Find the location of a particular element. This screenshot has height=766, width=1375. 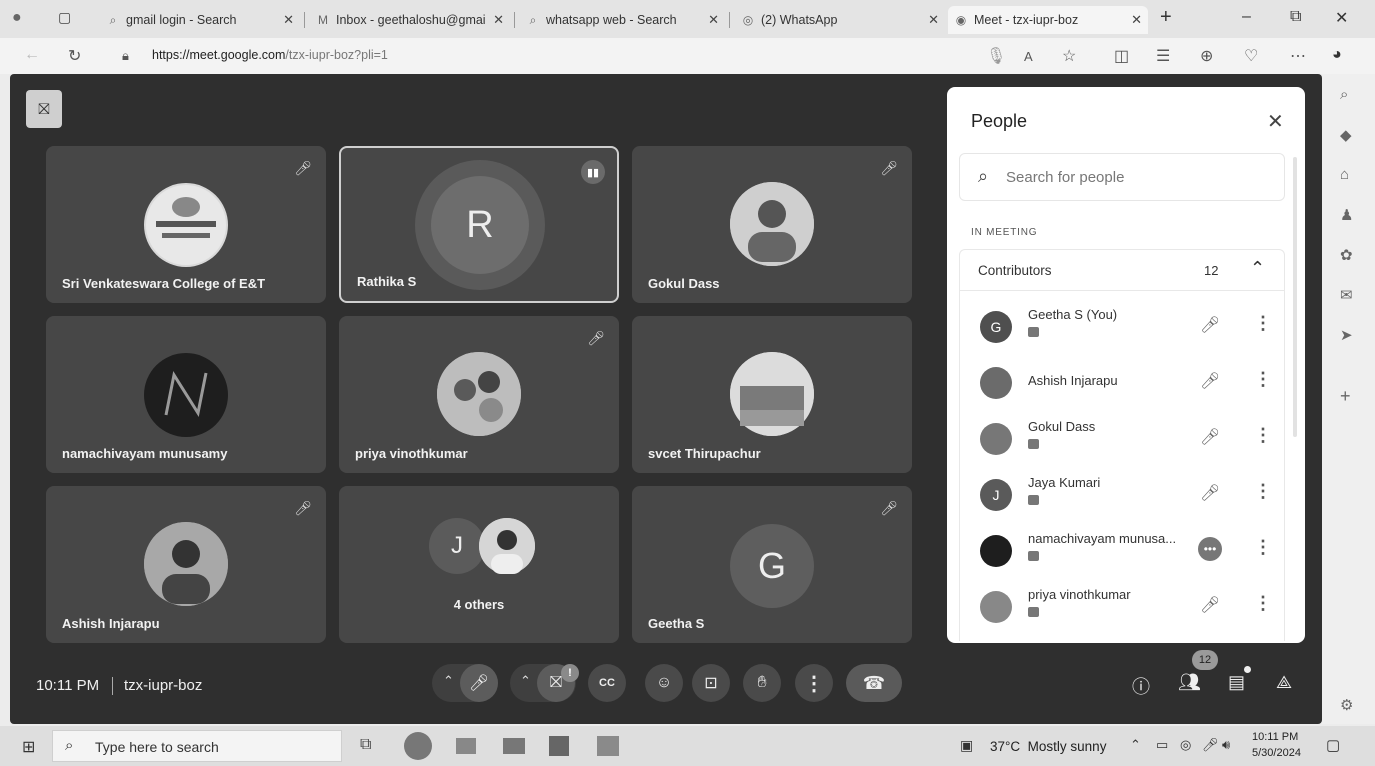

store-icon is located at coordinates (559, 746).